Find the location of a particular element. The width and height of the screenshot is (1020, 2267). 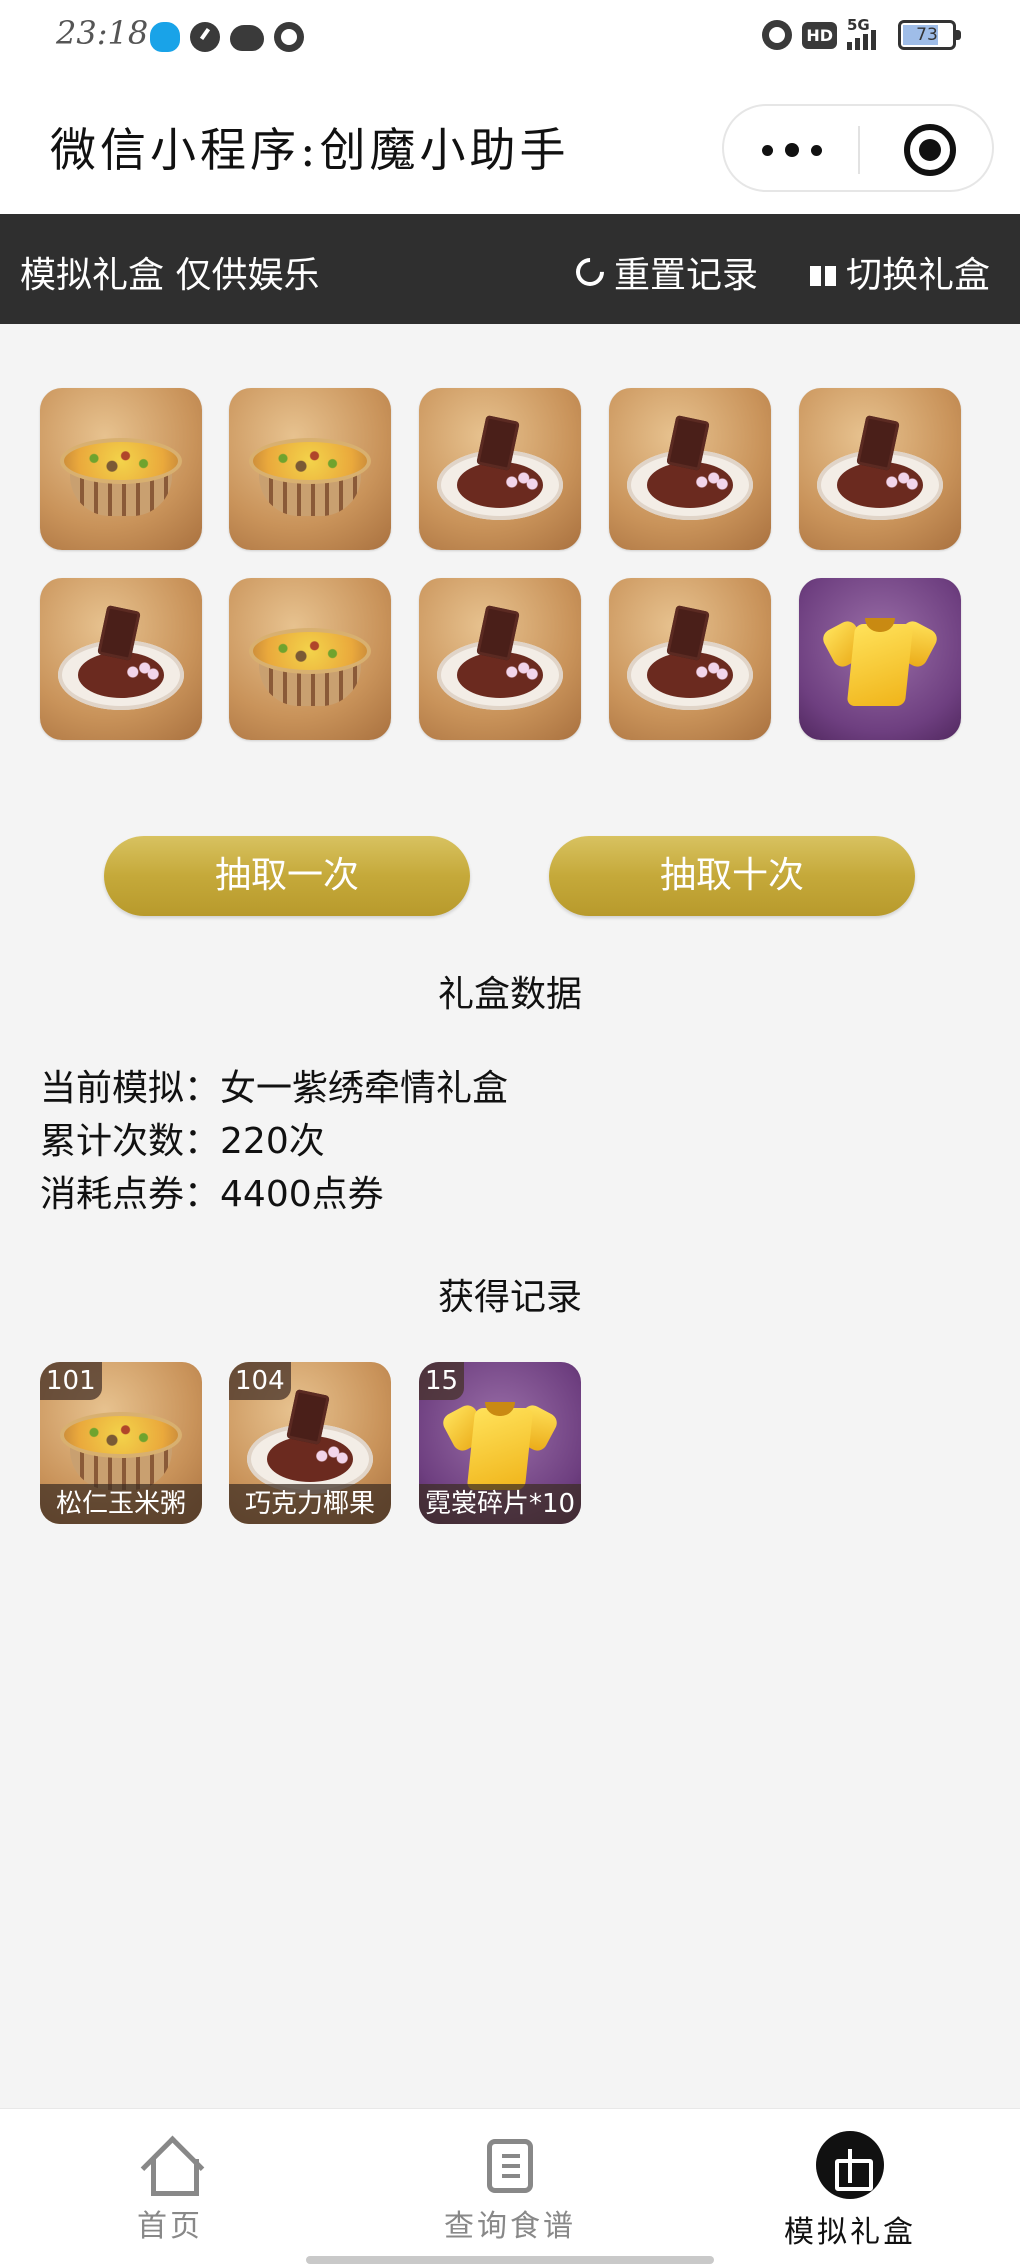

network-label: 5G is located at coordinates (858, 25).